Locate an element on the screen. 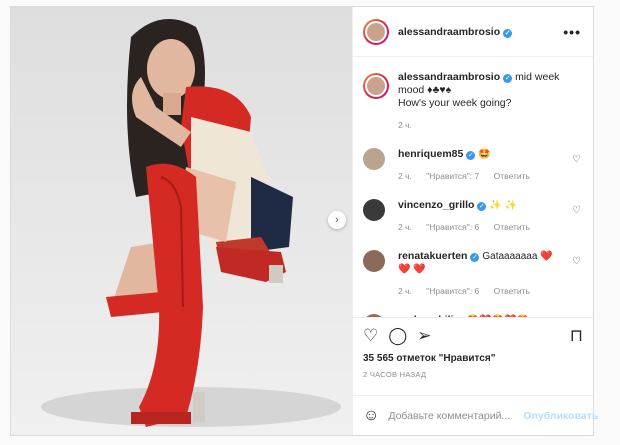 This screenshot has width=620, height=445. chevron-right-icon: › is located at coordinates (337, 220).